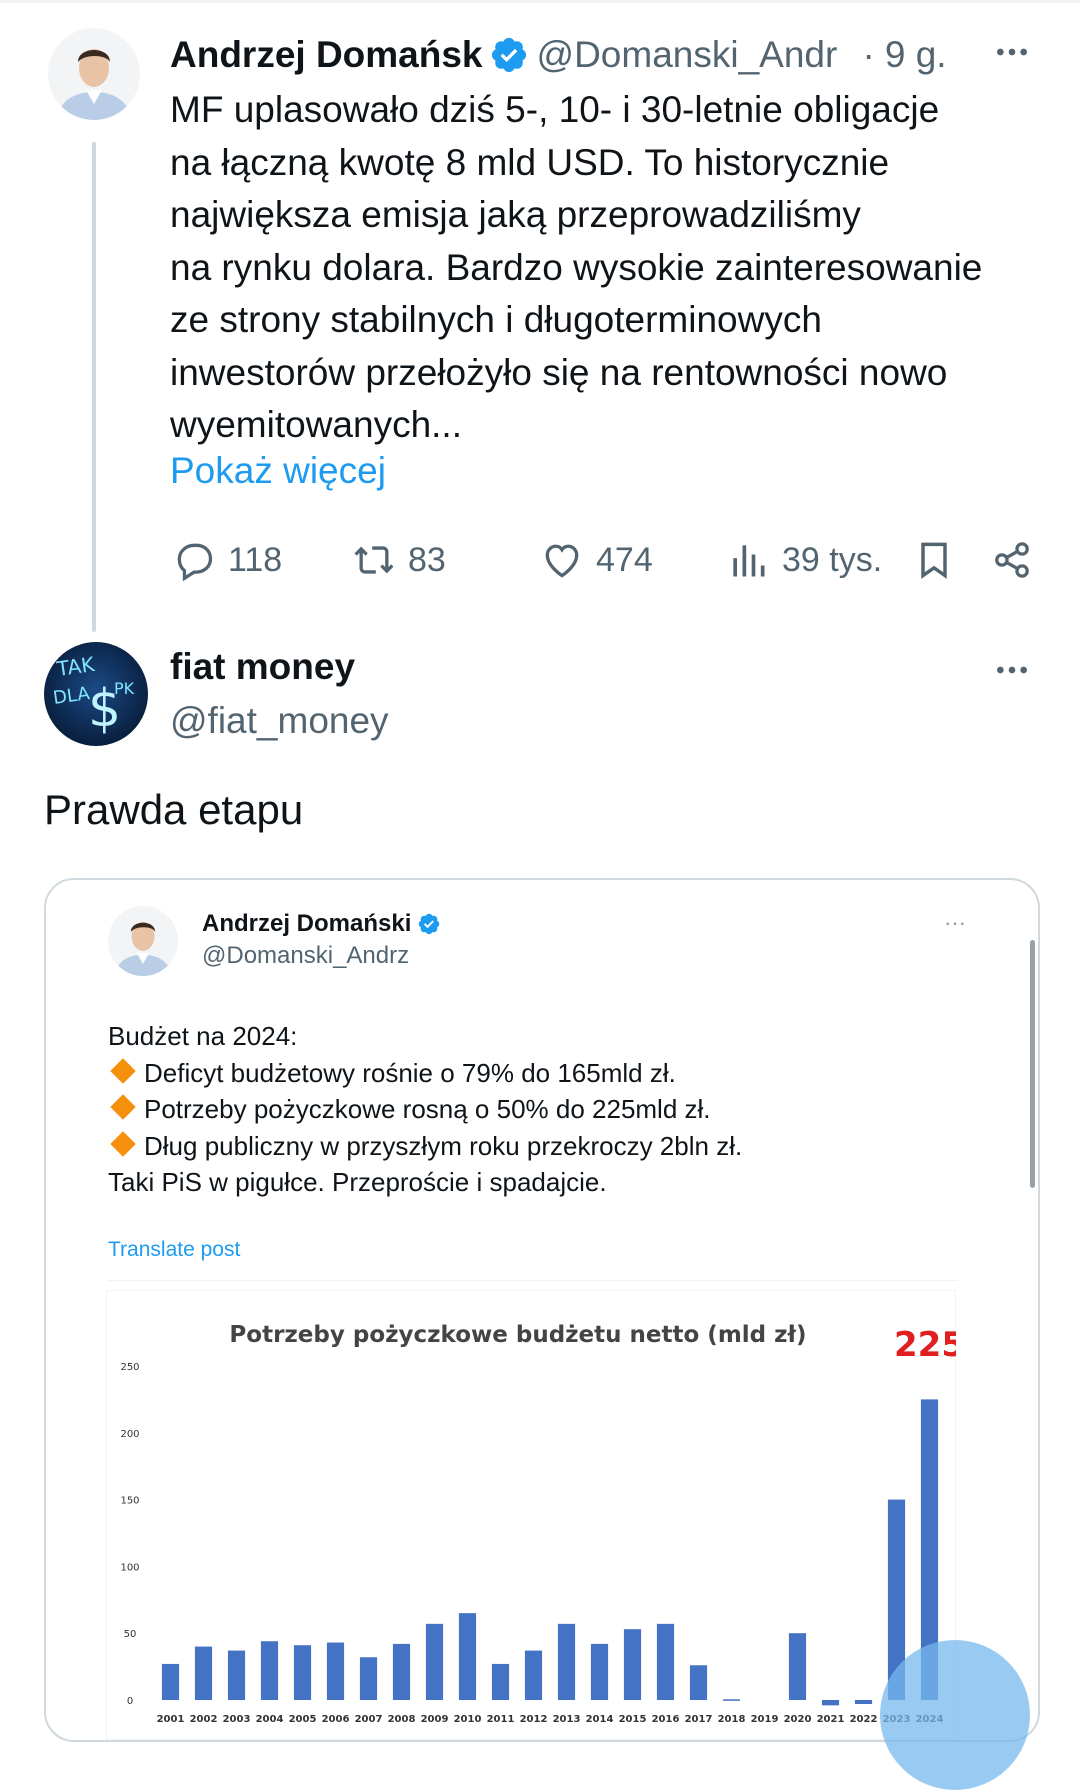 This screenshot has width=1080, height=1790. Describe the element at coordinates (130, 1634) in the screenshot. I see `y-tick-label: 50` at that location.